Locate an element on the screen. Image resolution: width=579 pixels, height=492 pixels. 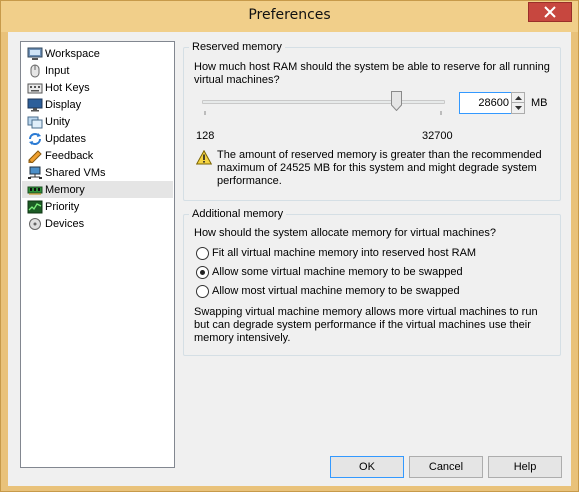
warning-icon is located at coordinates (204, 158).